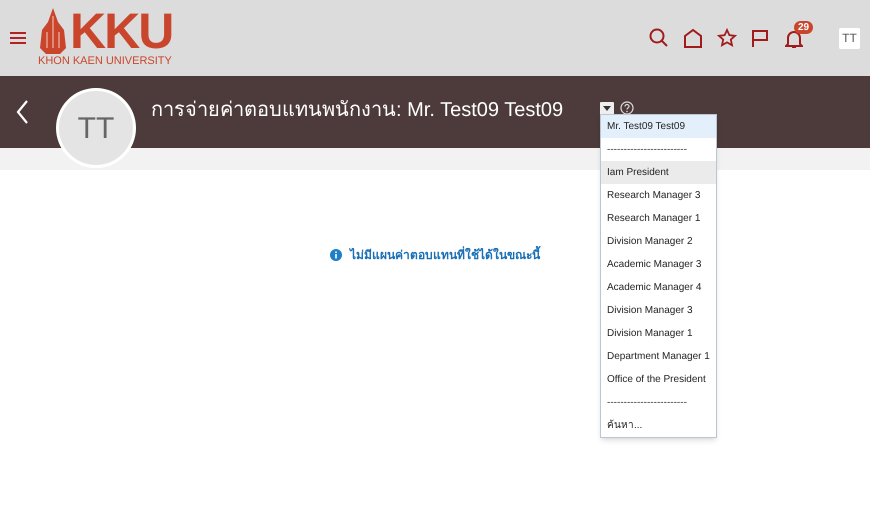  I want to click on menu-item: Research Manager 3, so click(658, 195).